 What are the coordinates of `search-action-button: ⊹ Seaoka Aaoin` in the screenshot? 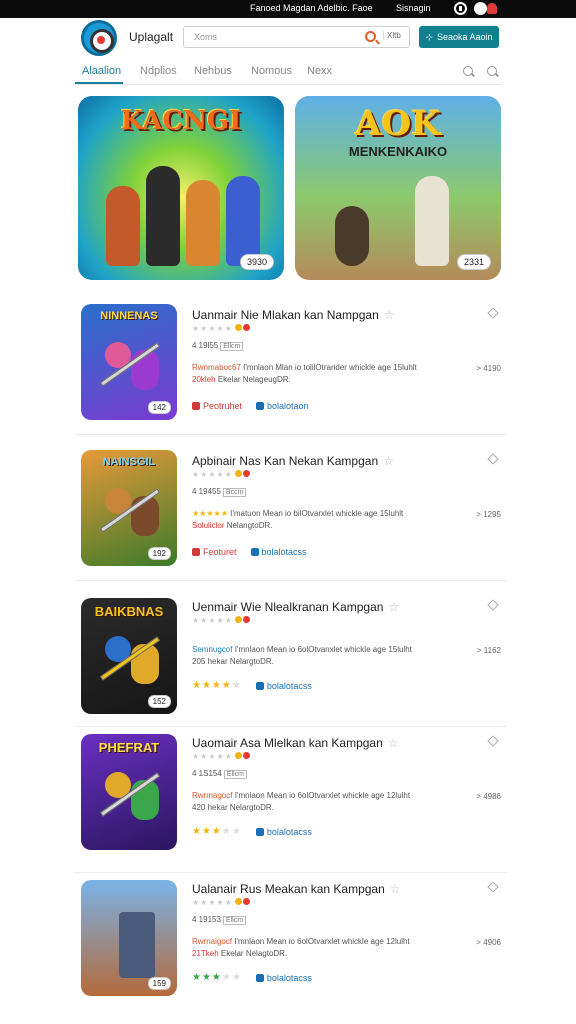 It's located at (459, 37).